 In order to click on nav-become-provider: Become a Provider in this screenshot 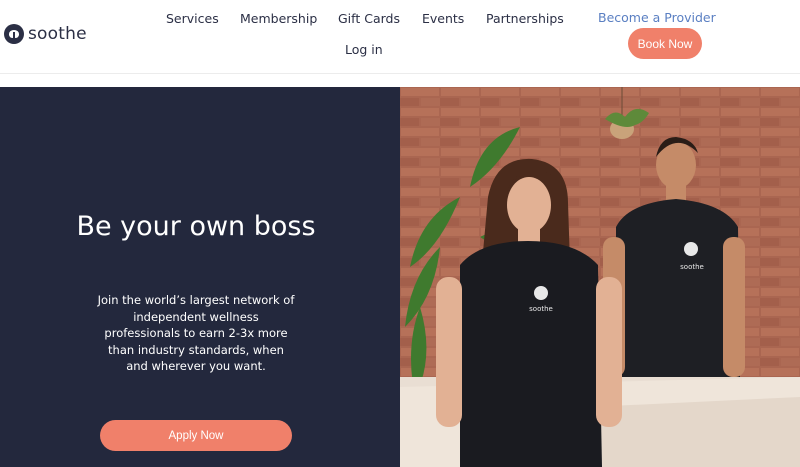, I will do `click(657, 17)`.